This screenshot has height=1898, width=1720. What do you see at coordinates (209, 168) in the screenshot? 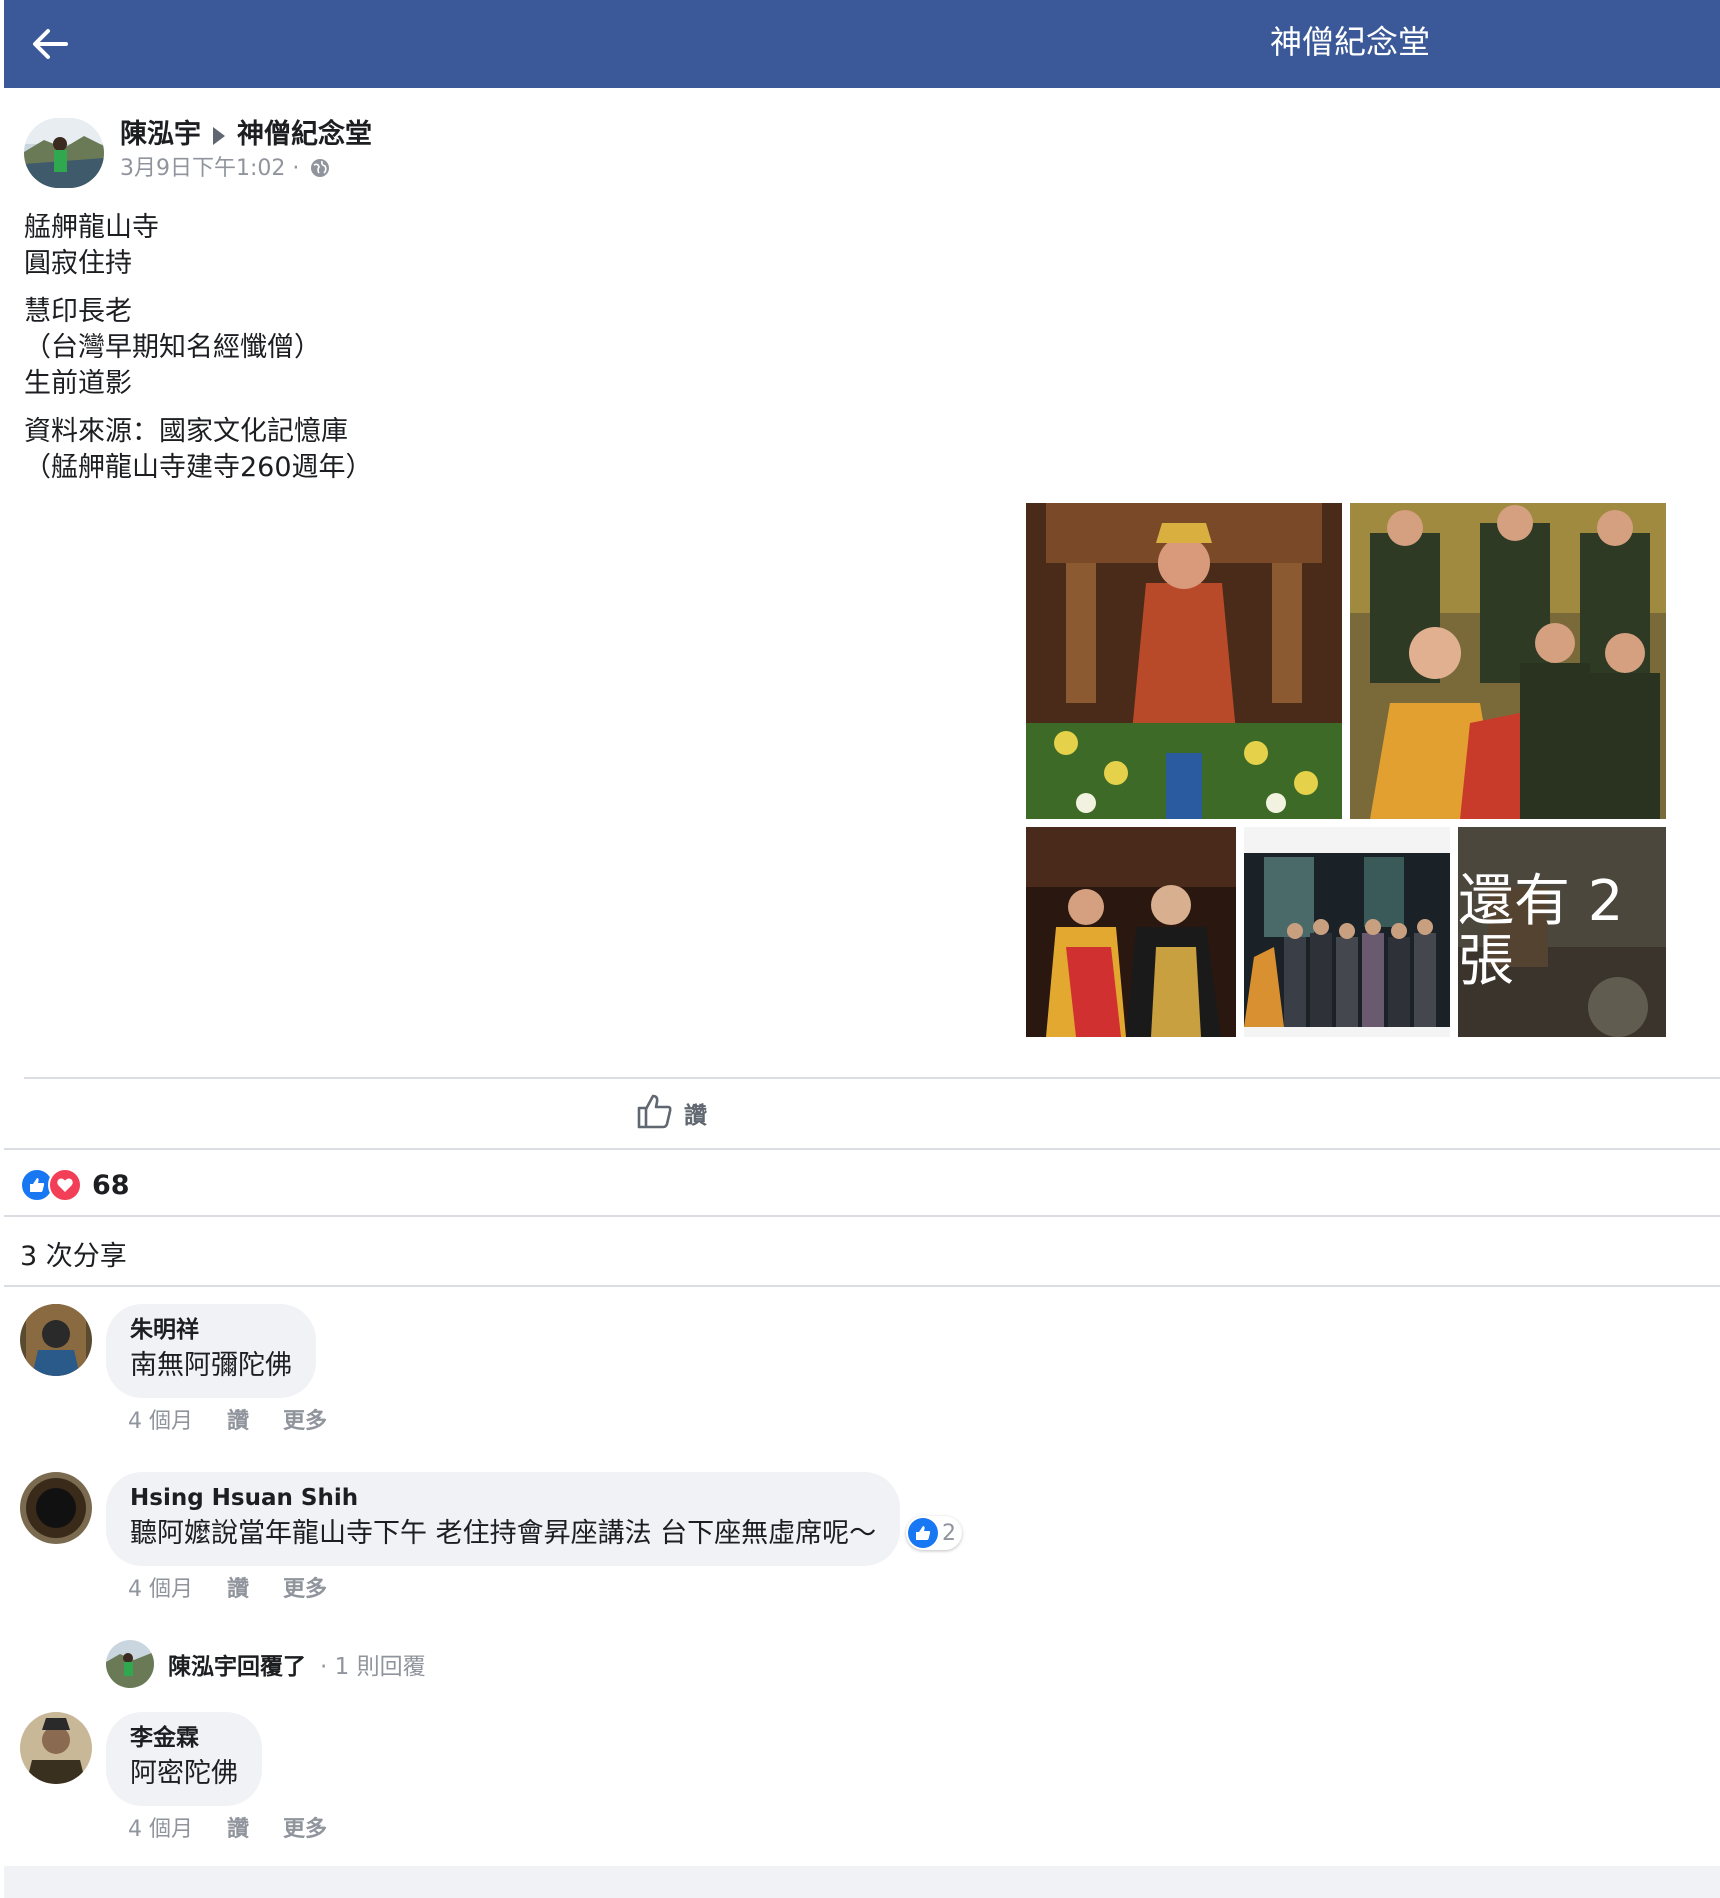
I see `post-timestamp: 3月9日下午1:02 ·` at bounding box center [209, 168].